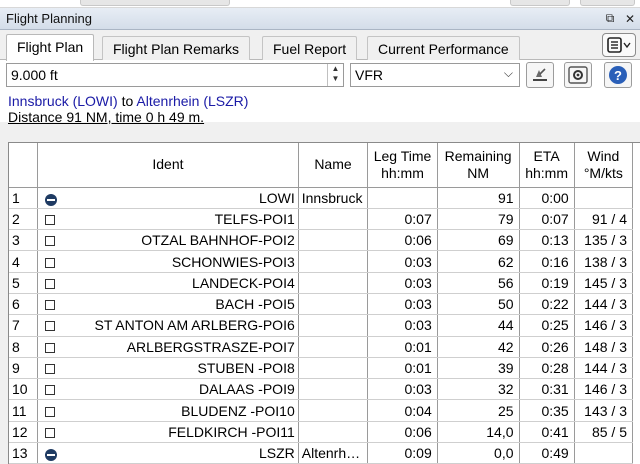  I want to click on table-row: 5 LANDECK-POI4 0:03 56 0:19 145 / 3, so click(321, 283).